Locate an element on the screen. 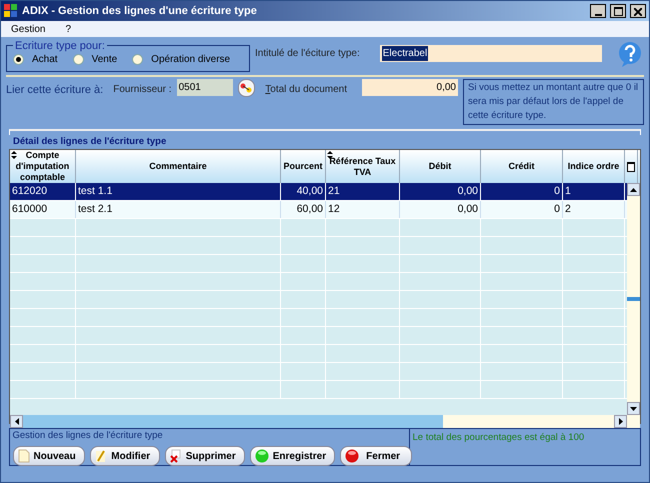 This screenshot has height=483, width=650. action-button: Modifier is located at coordinates (125, 456).